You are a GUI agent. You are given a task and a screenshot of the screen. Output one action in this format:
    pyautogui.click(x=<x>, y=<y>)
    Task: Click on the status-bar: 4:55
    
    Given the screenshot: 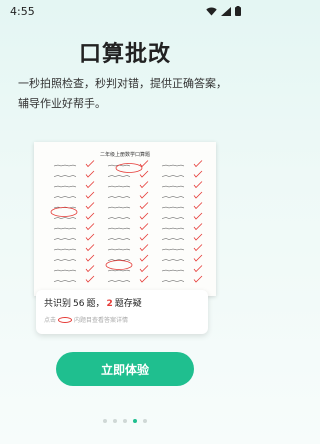 What is the action you would take?
    pyautogui.click(x=125, y=11)
    